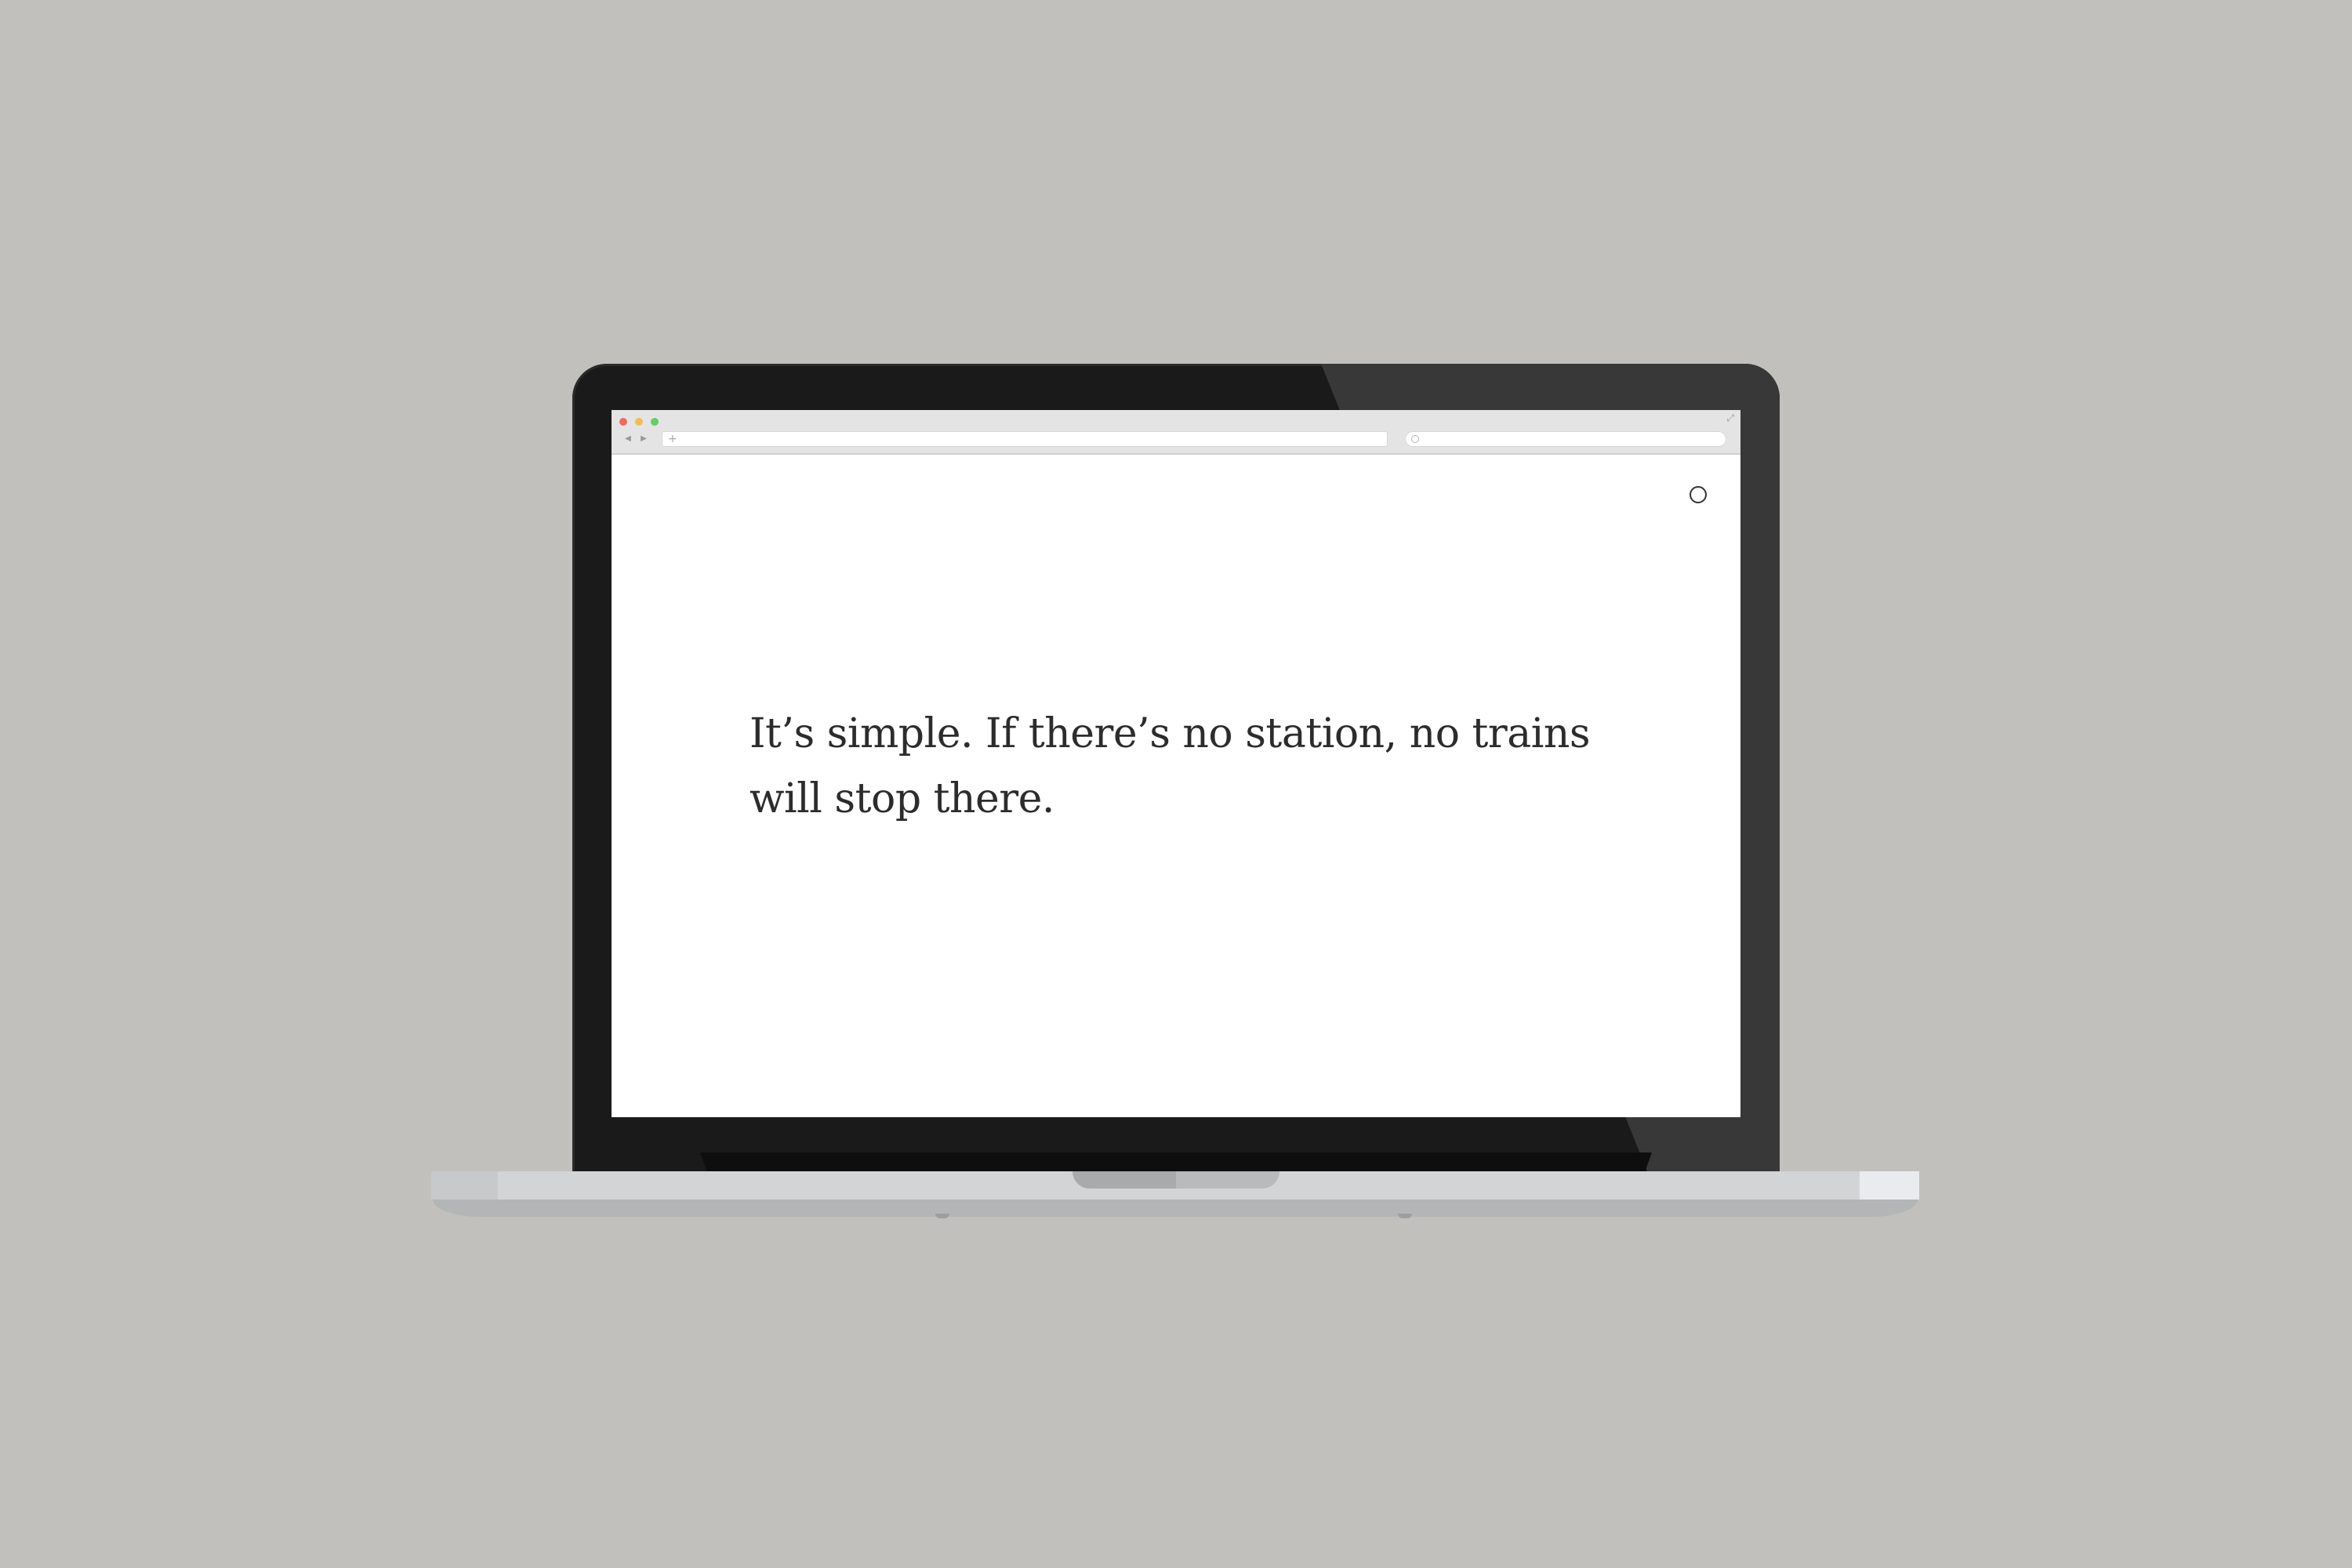 The height and width of the screenshot is (1568, 2352). What do you see at coordinates (1698, 494) in the screenshot?
I see `circle-outline-icon` at bounding box center [1698, 494].